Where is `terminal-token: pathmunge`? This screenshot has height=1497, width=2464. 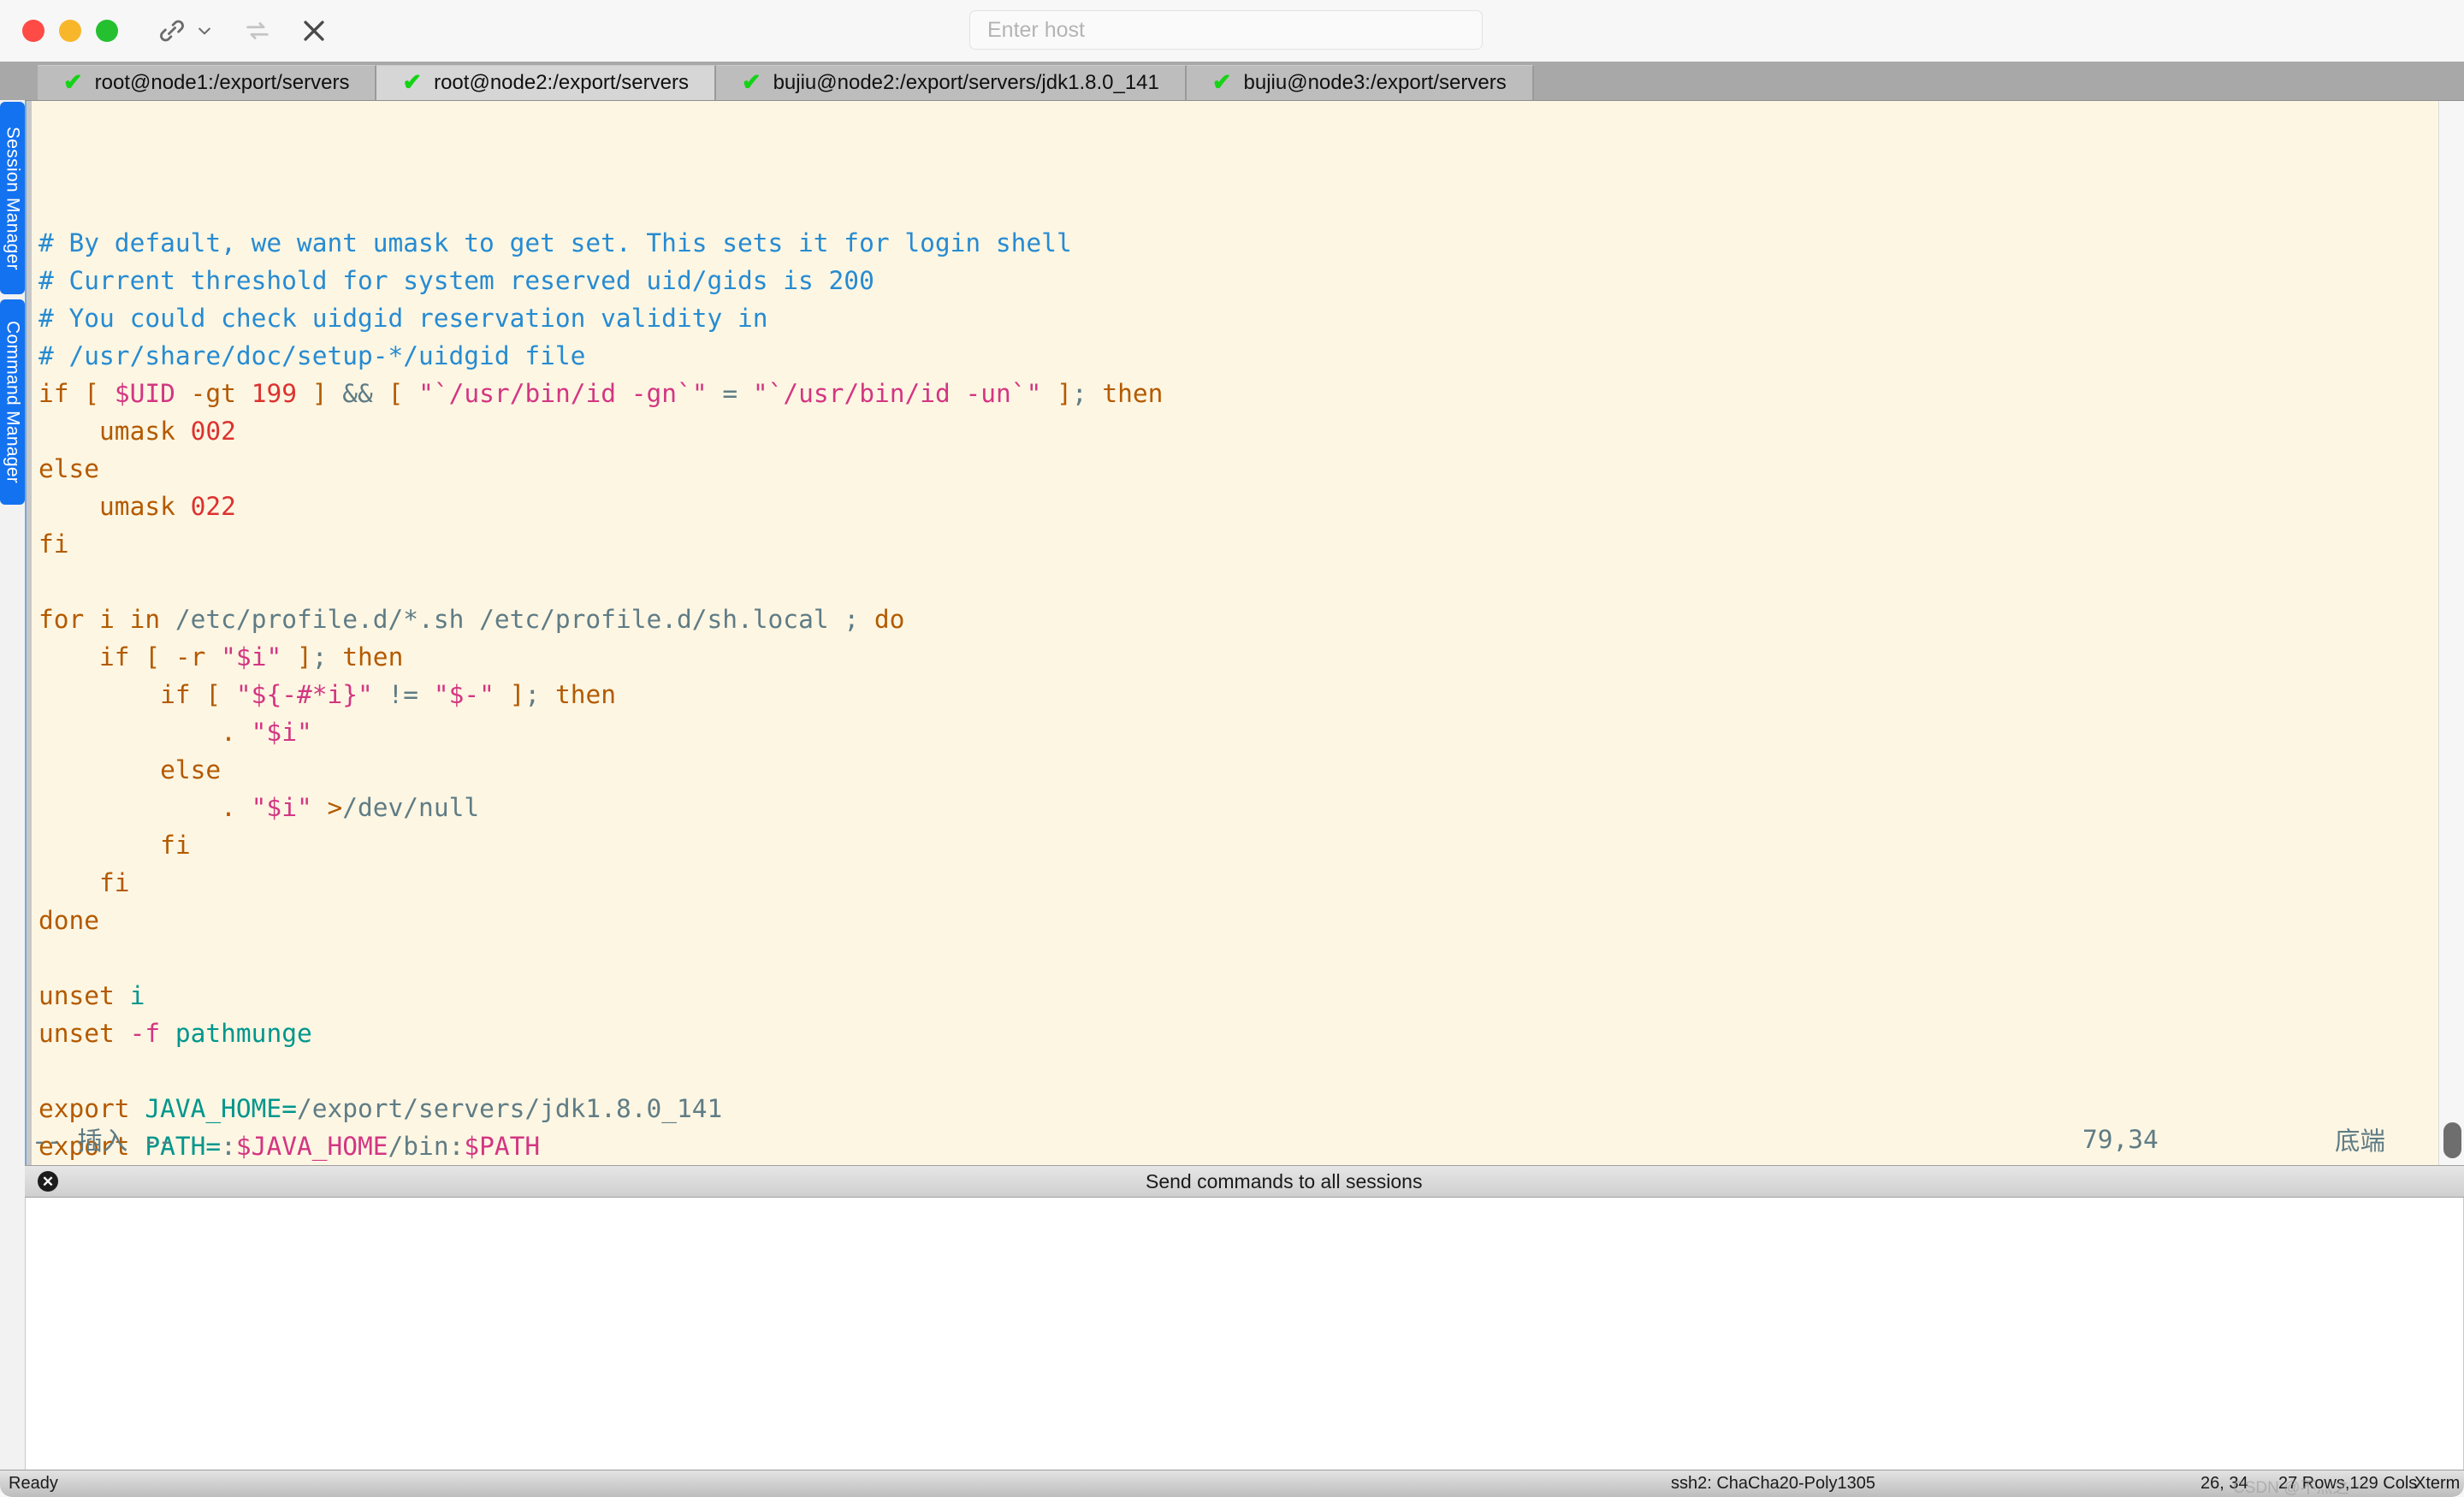 terminal-token: pathmunge is located at coordinates (243, 1033).